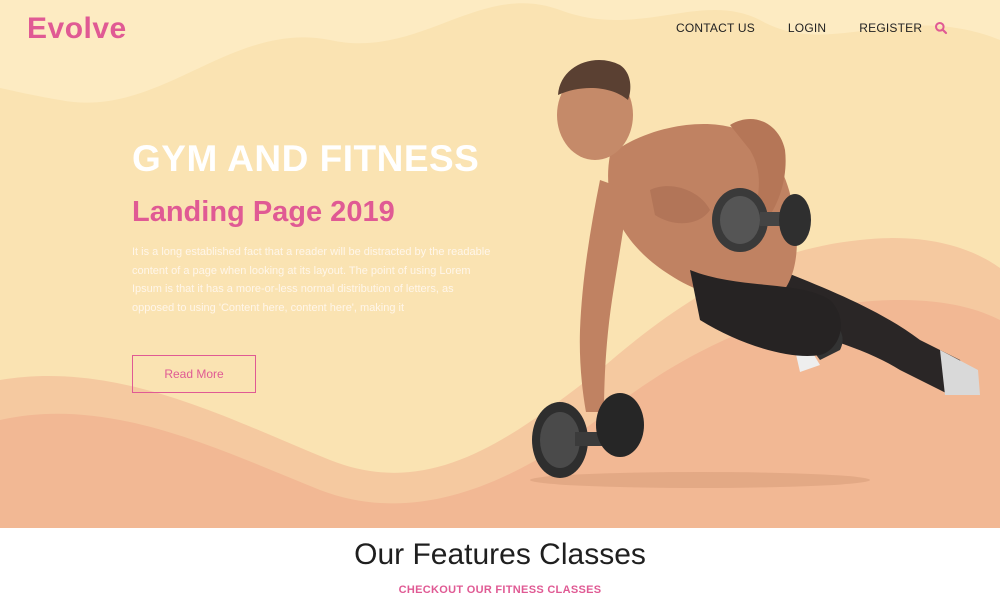 The width and height of the screenshot is (1000, 600). I want to click on read-more-button: Read More, so click(194, 374).